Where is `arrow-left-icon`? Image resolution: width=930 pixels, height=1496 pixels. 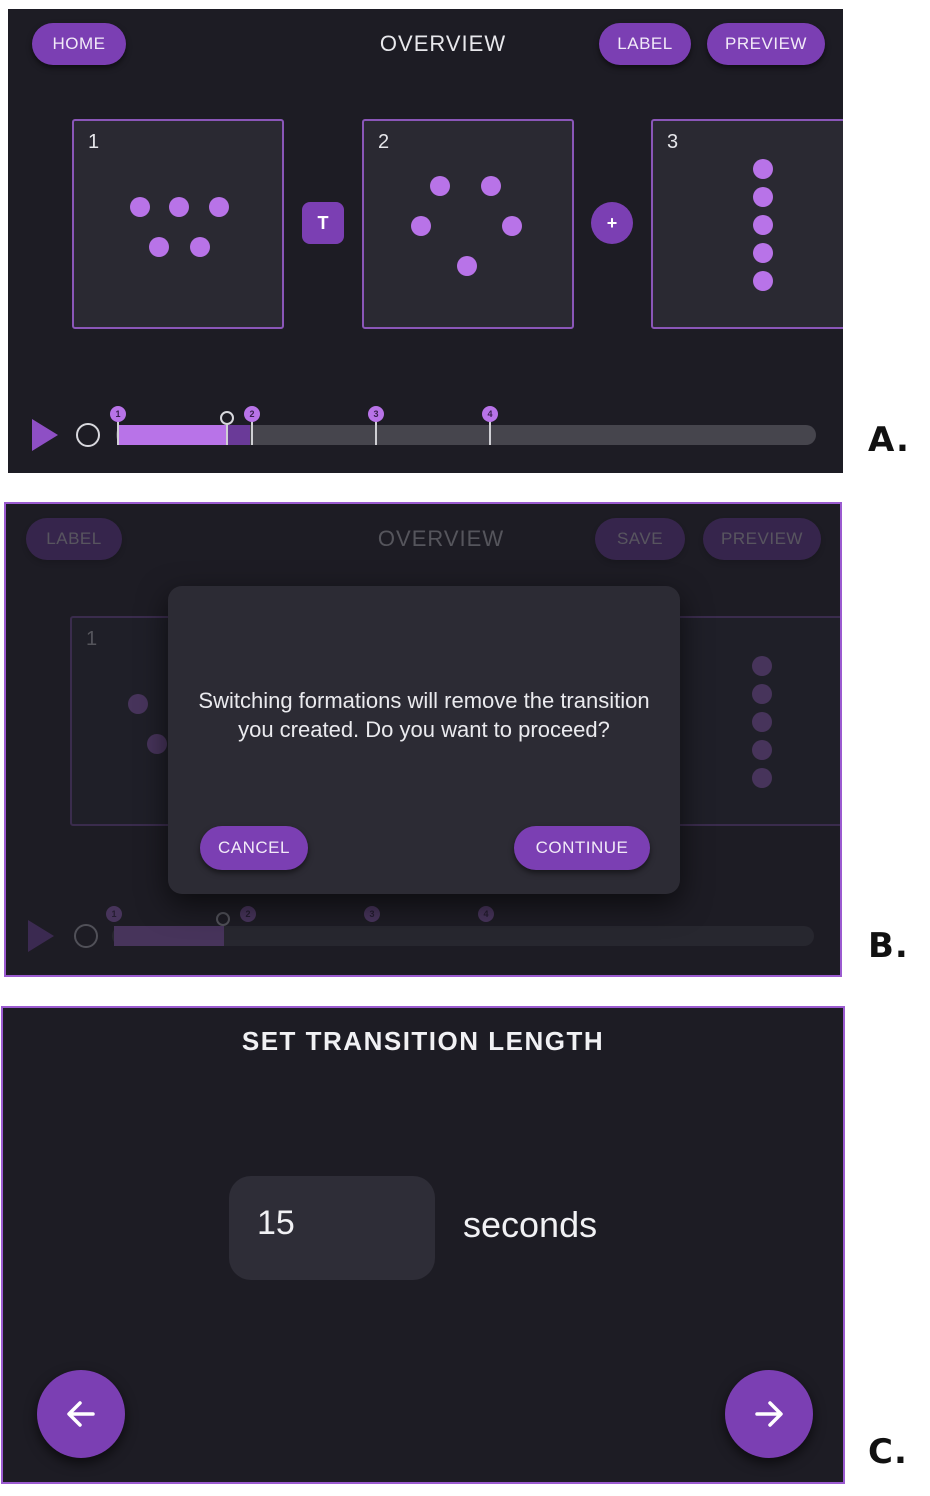 arrow-left-icon is located at coordinates (81, 1414).